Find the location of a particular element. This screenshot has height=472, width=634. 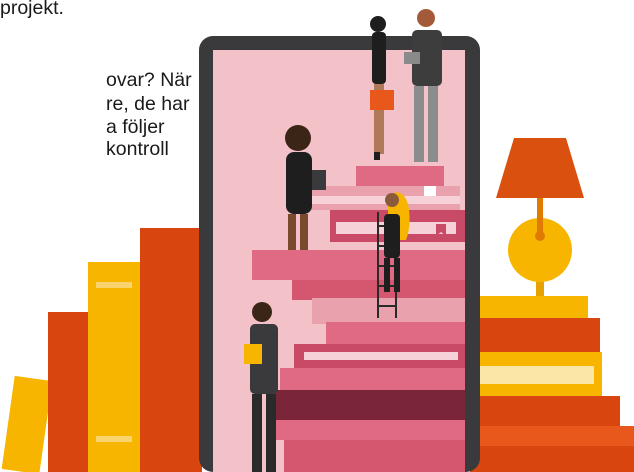

phone is located at coordinates (319, 180).